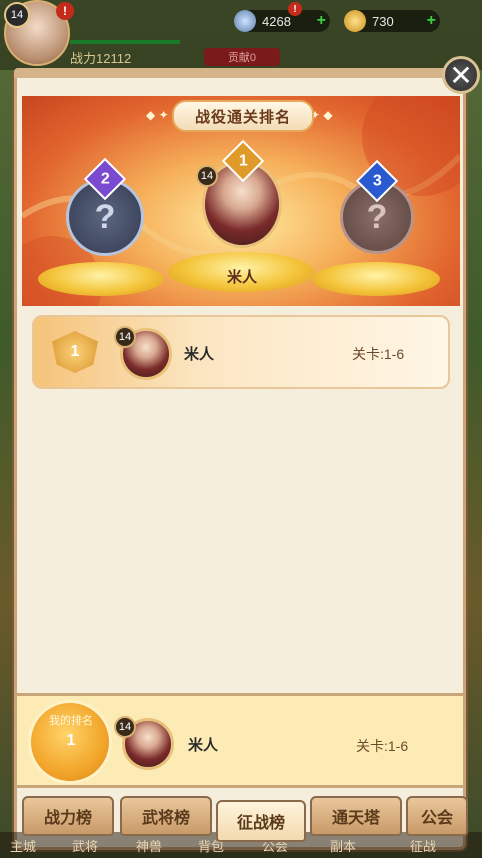 The height and width of the screenshot is (858, 482). Describe the element at coordinates (243, 116) in the screenshot. I see `banner-title: 战役通关排名` at that location.